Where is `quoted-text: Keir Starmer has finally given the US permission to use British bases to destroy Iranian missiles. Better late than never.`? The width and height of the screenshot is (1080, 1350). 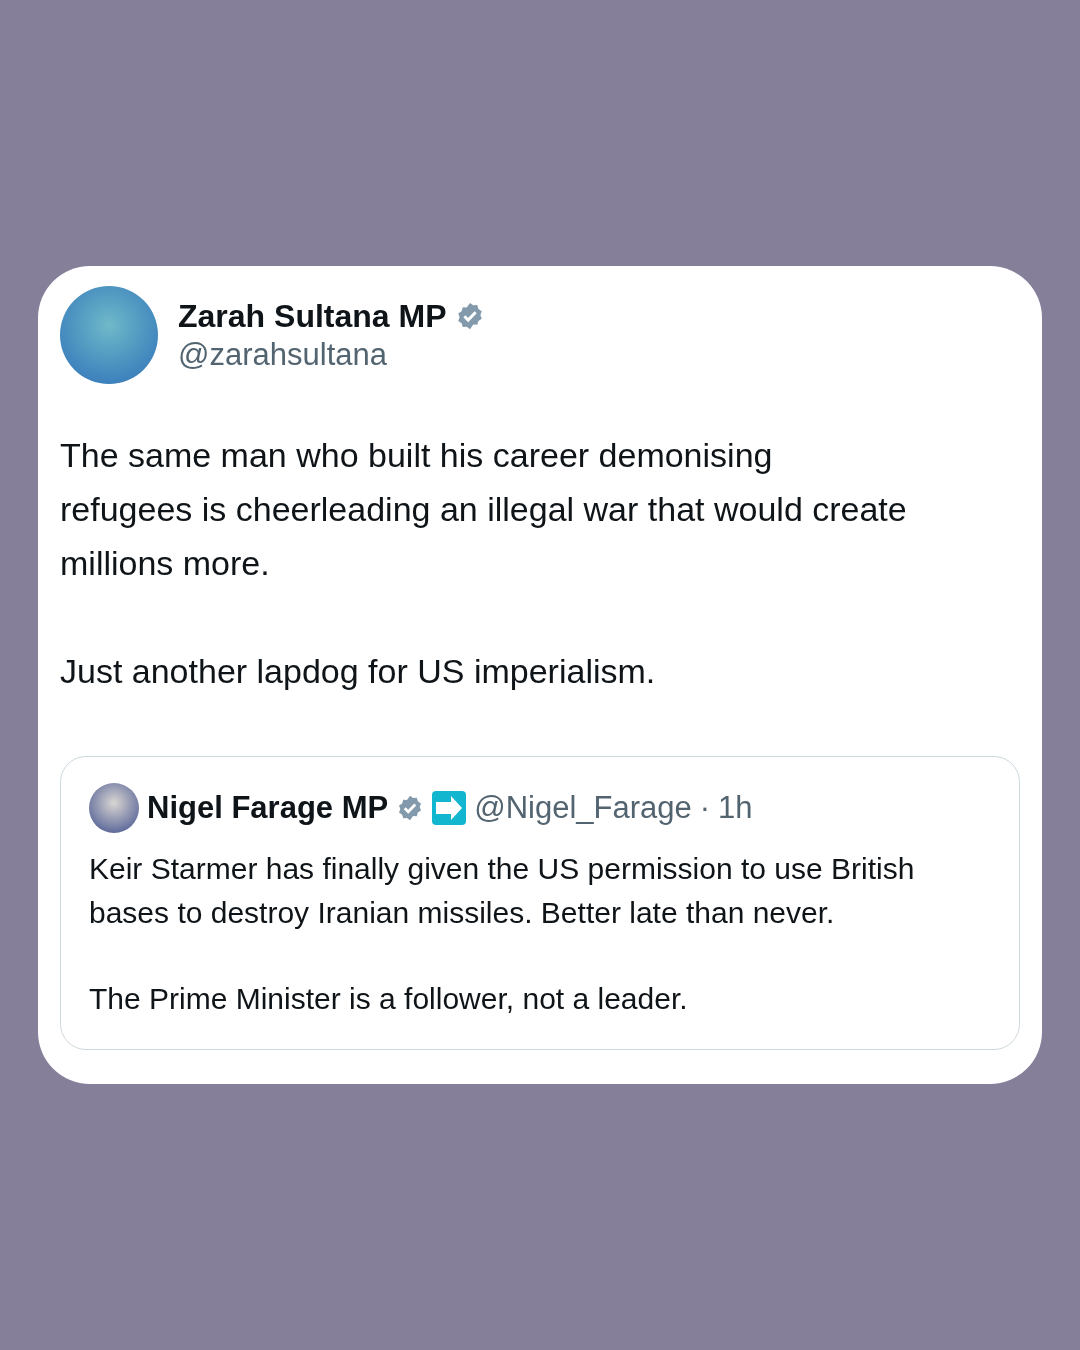
quoted-text: Keir Starmer has finally given the US permission to use British bases to destroy Iranian missiles. Better late than never. is located at coordinates (502, 891).